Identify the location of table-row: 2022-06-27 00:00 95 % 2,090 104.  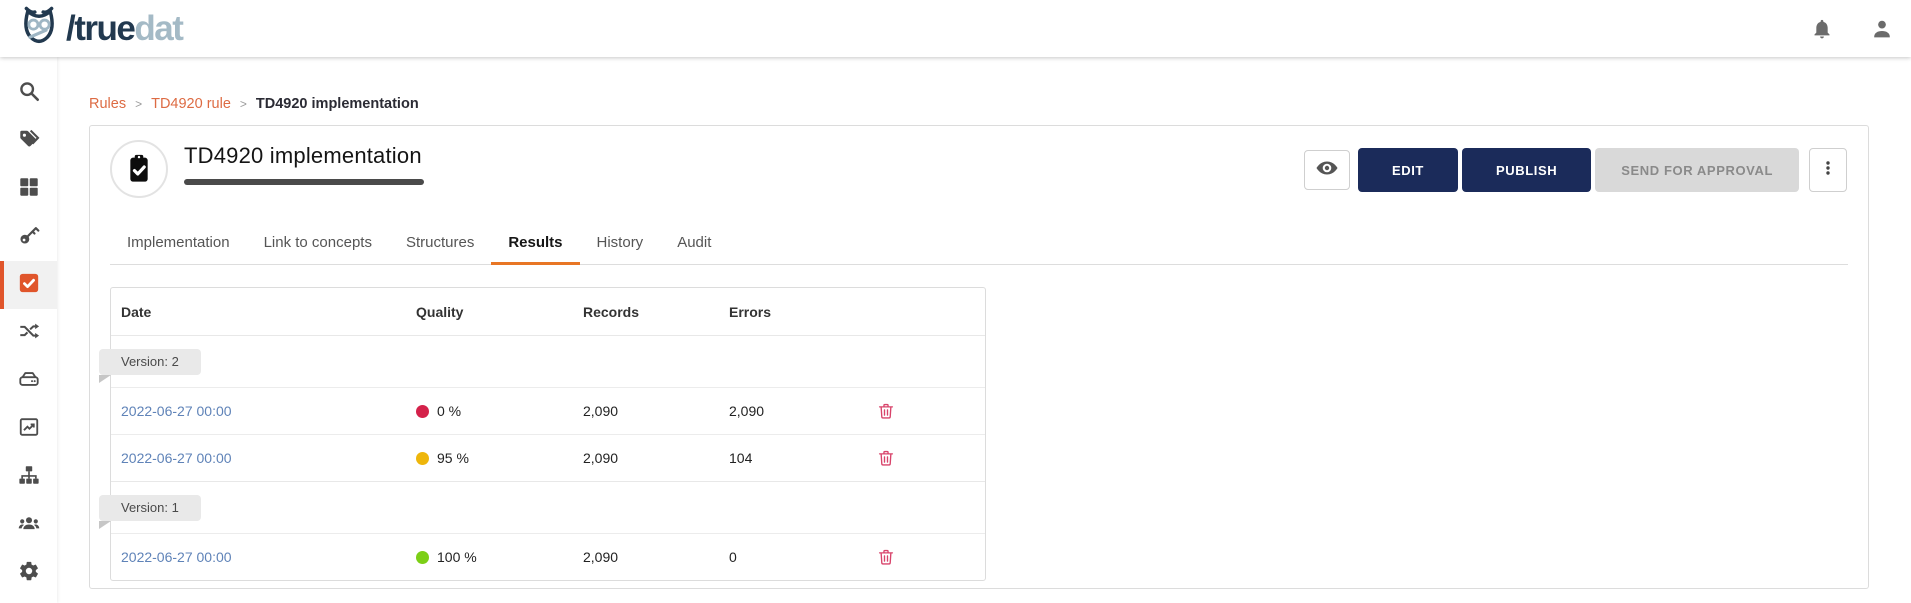
(548, 457).